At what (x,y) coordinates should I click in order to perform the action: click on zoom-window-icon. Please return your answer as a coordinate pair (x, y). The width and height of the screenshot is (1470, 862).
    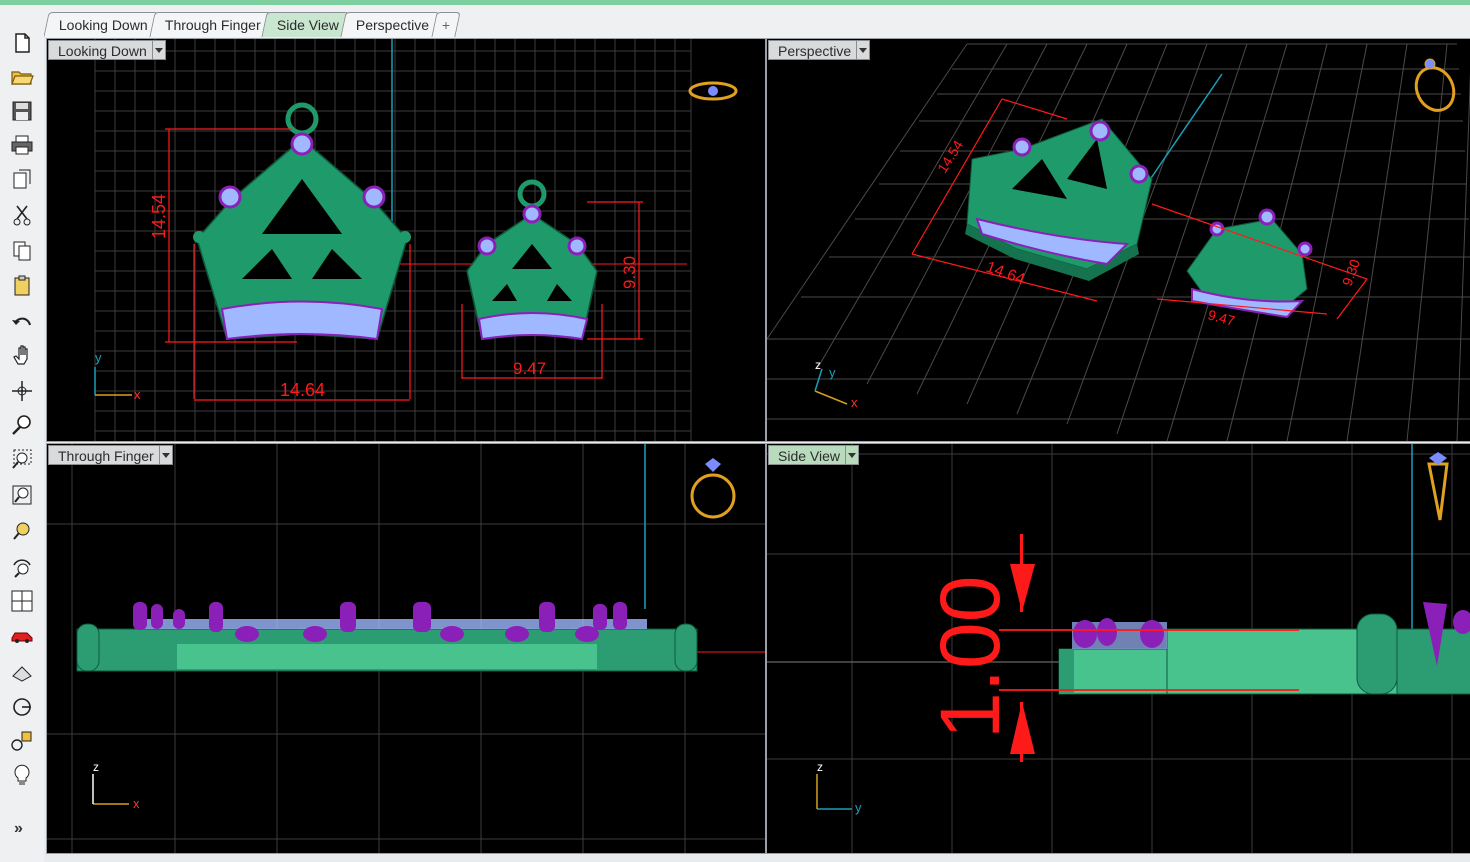
    Looking at the image, I should click on (22, 459).